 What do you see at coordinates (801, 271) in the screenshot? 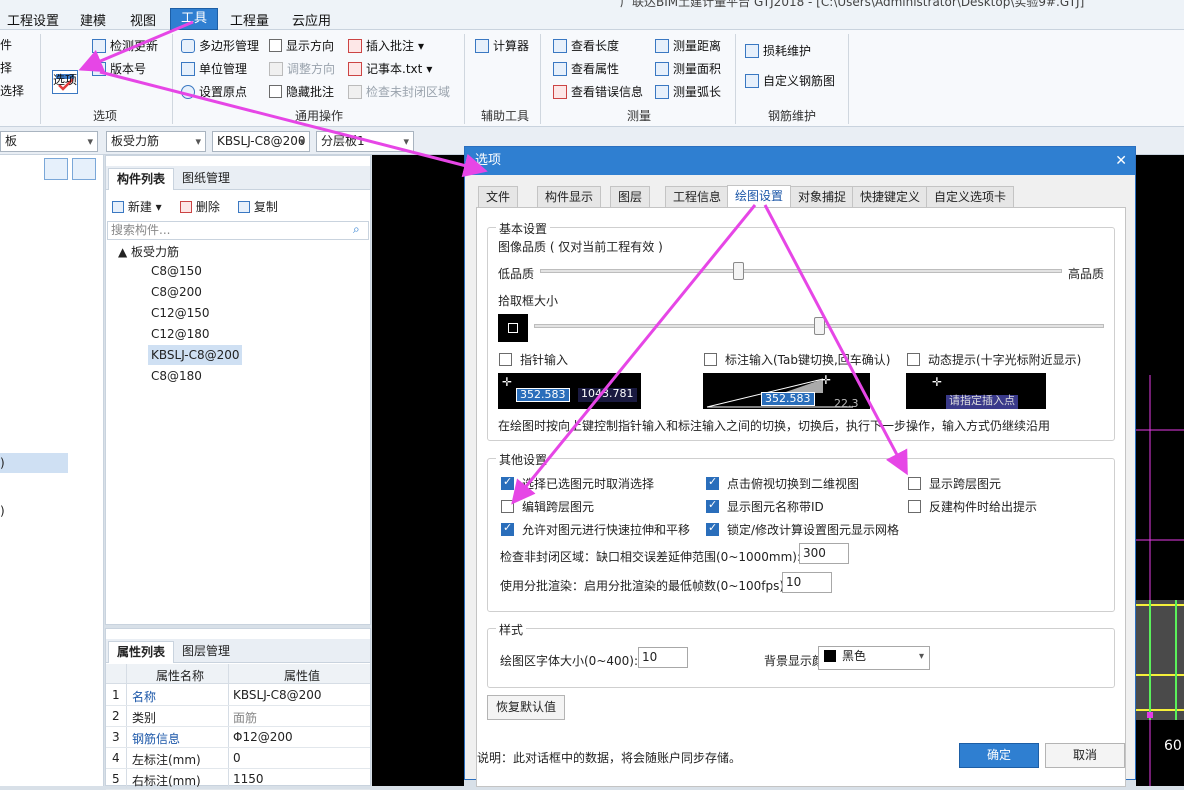
I see `image-quality-slider` at bounding box center [801, 271].